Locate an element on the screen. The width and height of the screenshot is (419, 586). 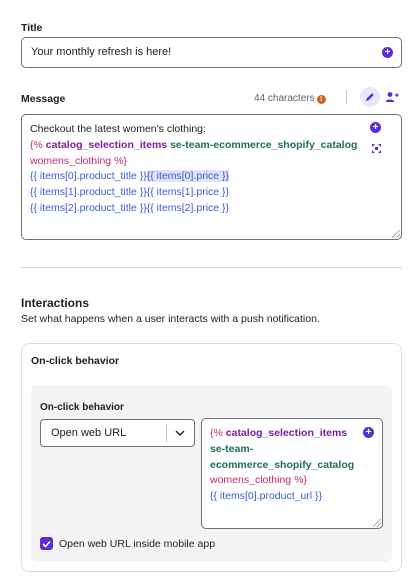
catalog-name: ecommerce_shopify_catalog is located at coordinates (282, 464).